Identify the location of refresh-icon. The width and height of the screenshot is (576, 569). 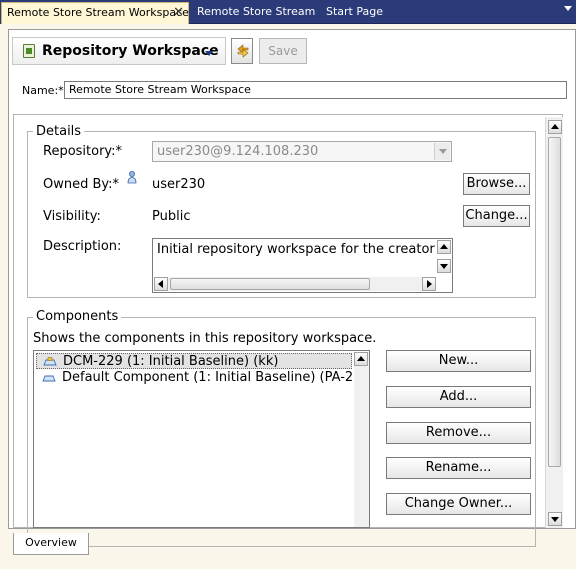
(243, 51).